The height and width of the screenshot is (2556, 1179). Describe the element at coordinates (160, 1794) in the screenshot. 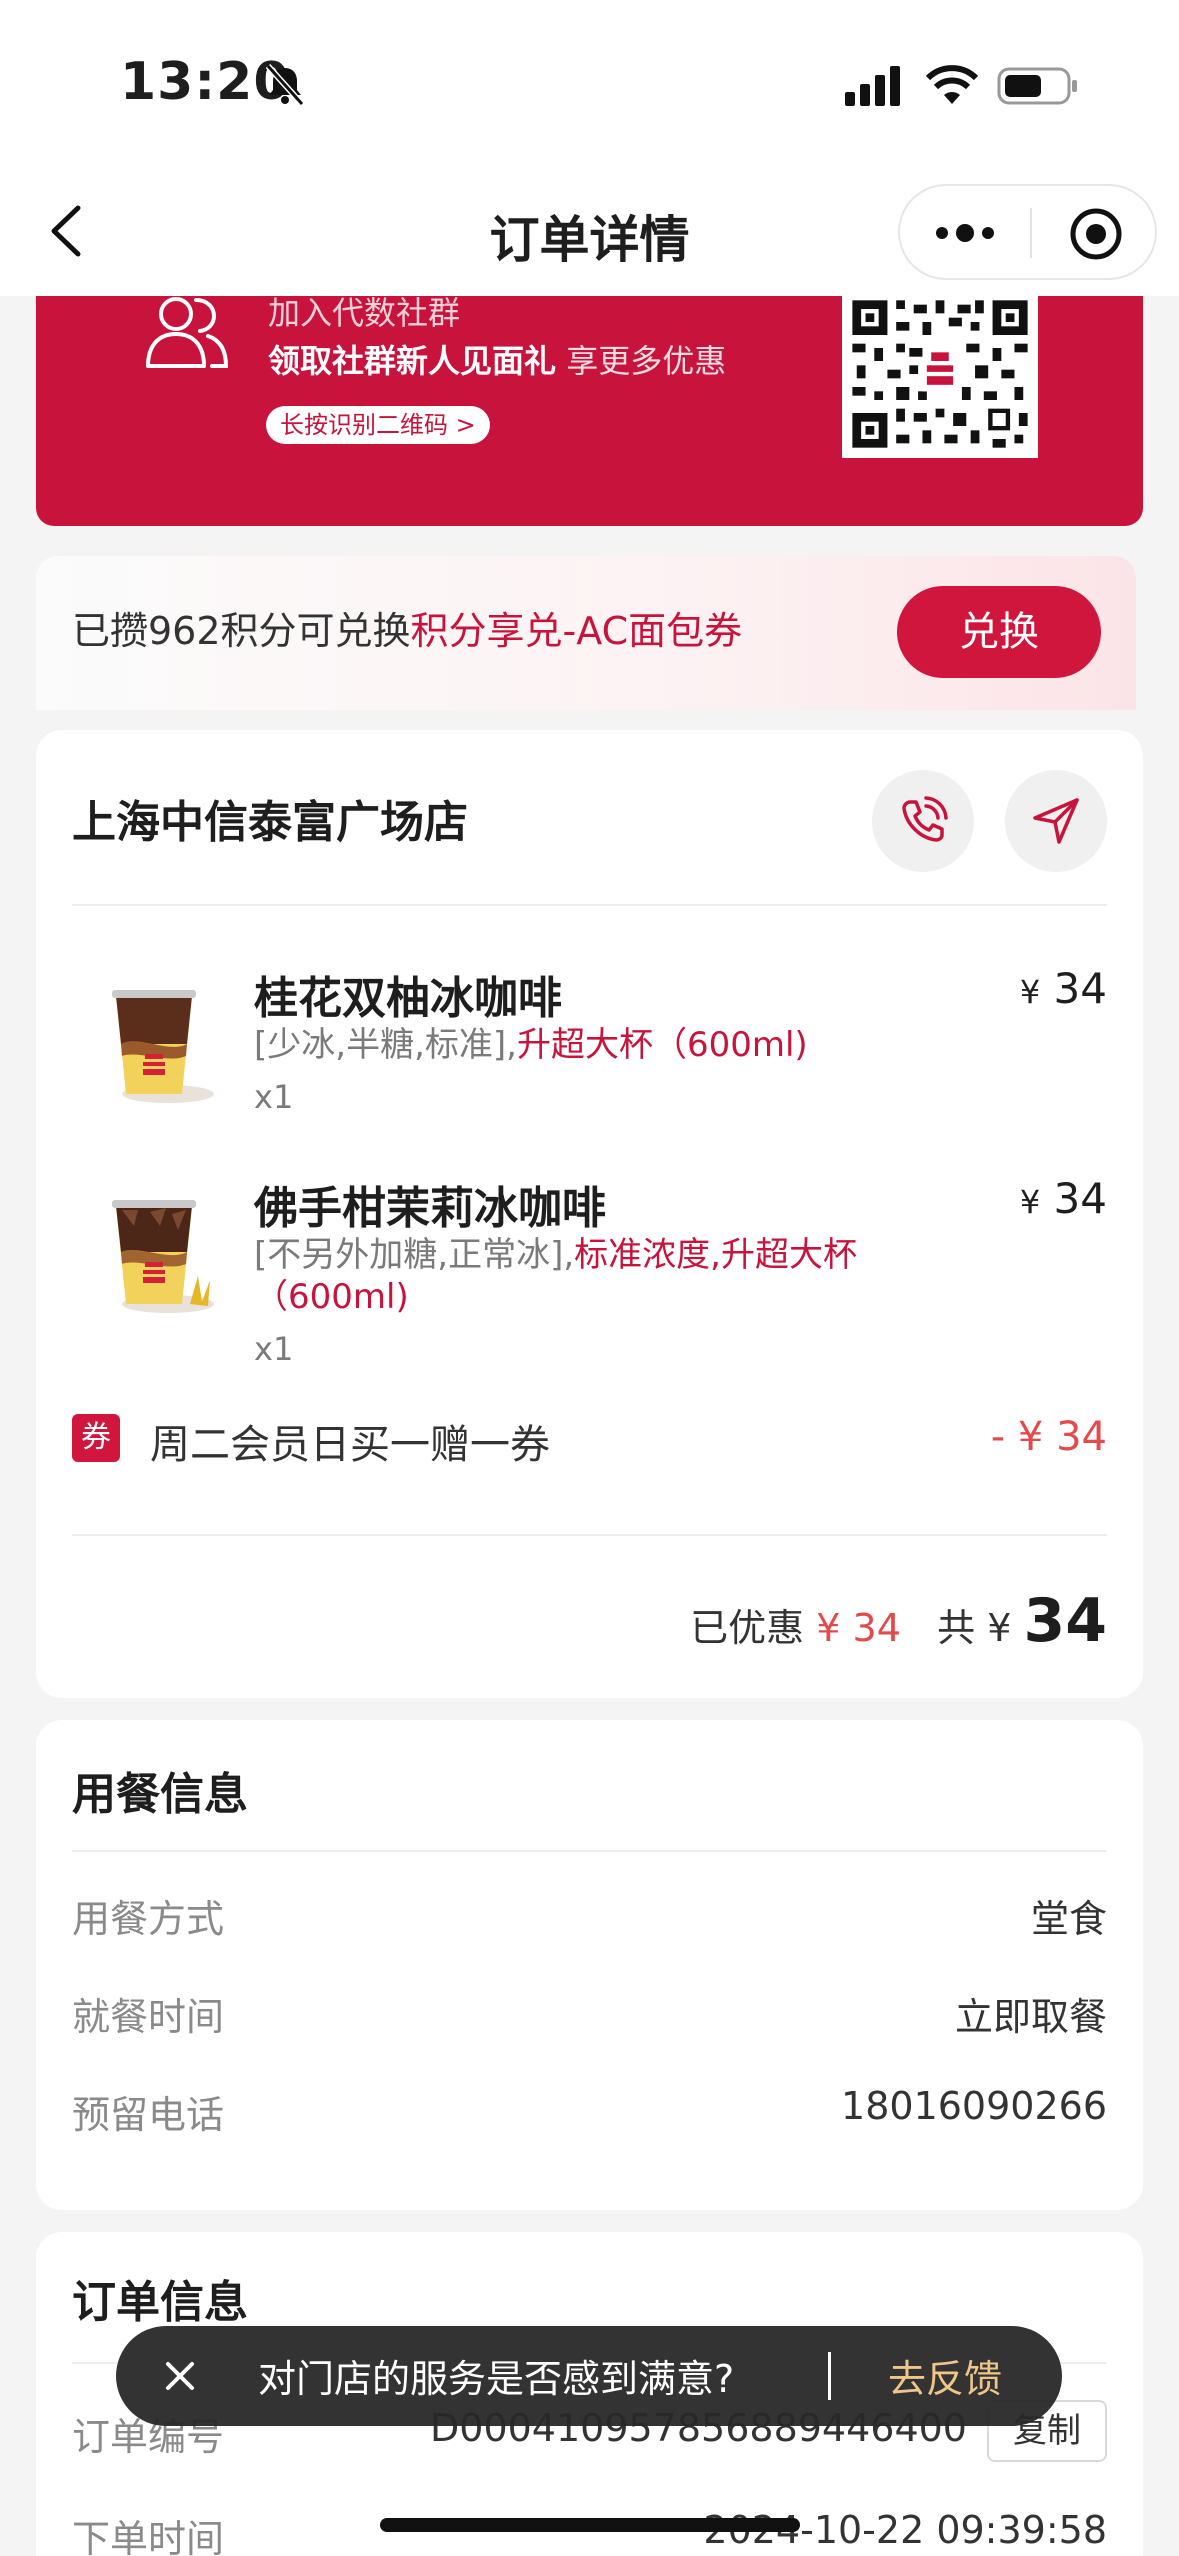

I see `dining-info-title: 用餐信息` at that location.